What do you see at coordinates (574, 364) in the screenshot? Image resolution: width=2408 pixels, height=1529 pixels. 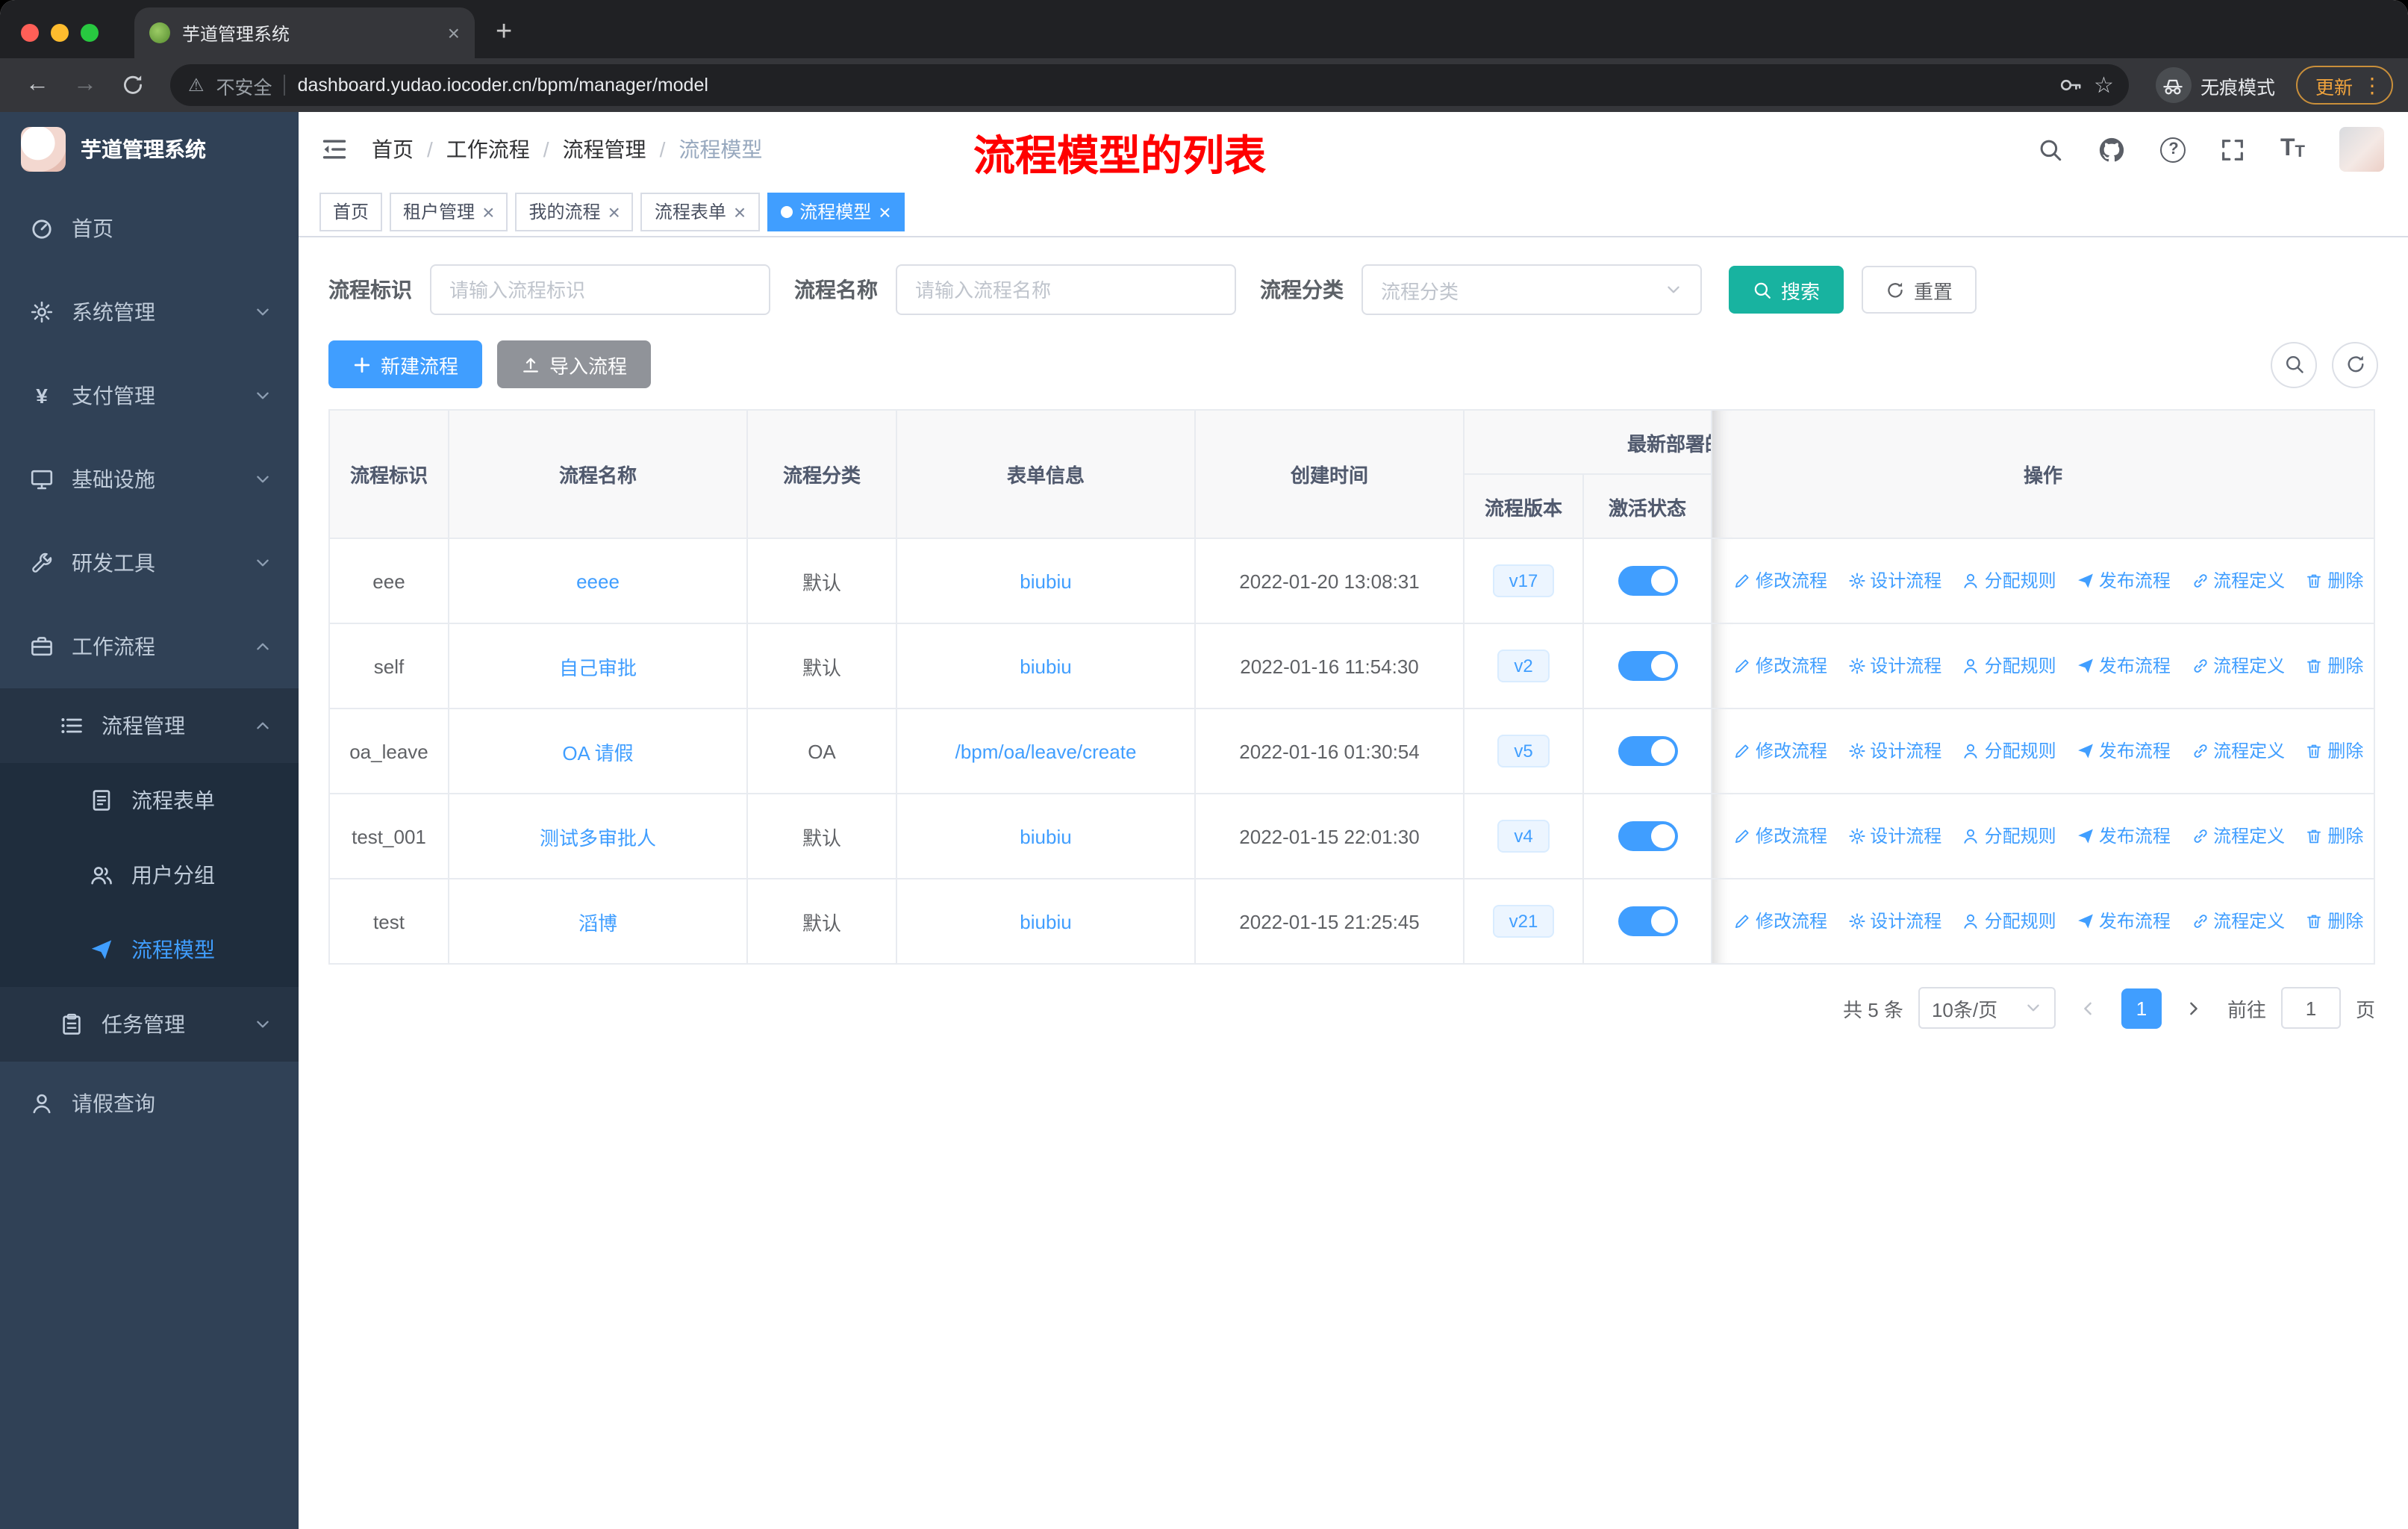 I see `import-process-button: 导入流程` at bounding box center [574, 364].